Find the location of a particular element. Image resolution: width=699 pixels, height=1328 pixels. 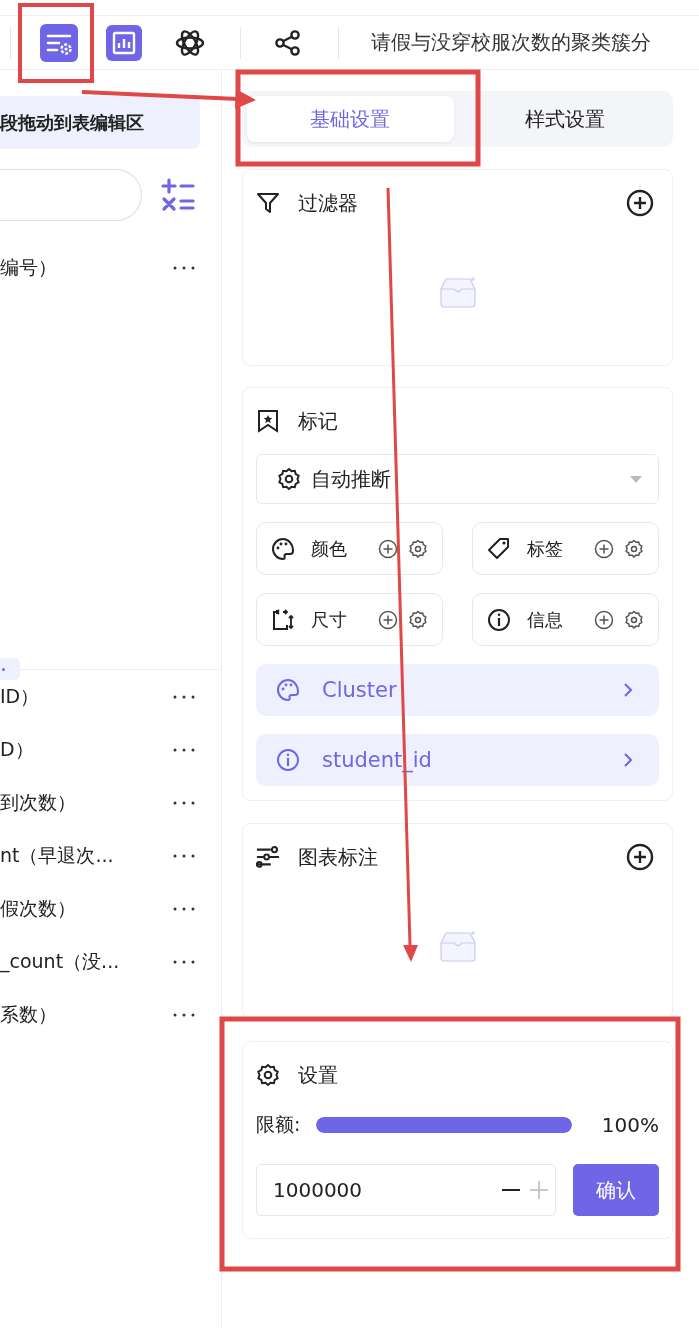

bar-chart-icon is located at coordinates (124, 42).